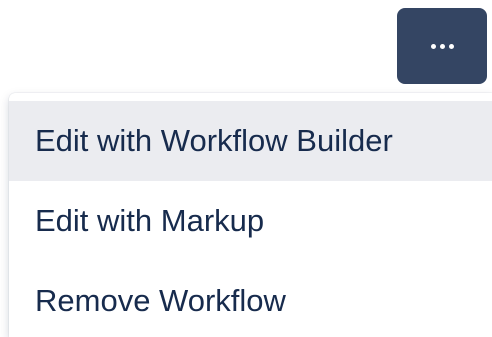  I want to click on menu-item-label: Edit with Workflow Builder, so click(214, 140).